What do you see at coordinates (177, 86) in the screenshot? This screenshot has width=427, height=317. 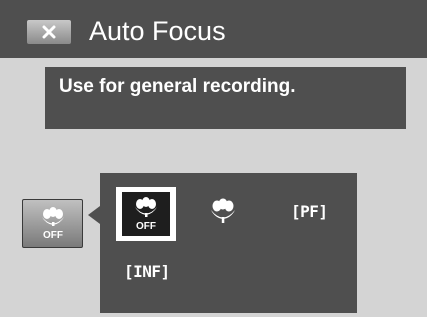 I see `description-text: Use for general recording.` at bounding box center [177, 86].